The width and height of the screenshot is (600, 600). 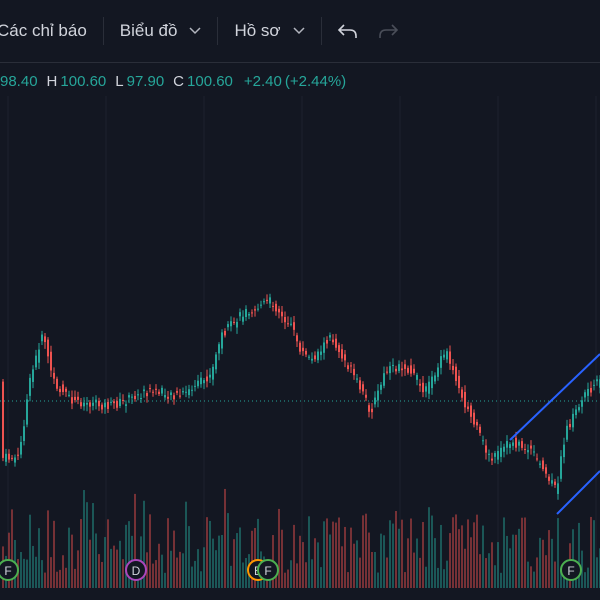 I want to click on open-value: 98.40, so click(x=19, y=81).